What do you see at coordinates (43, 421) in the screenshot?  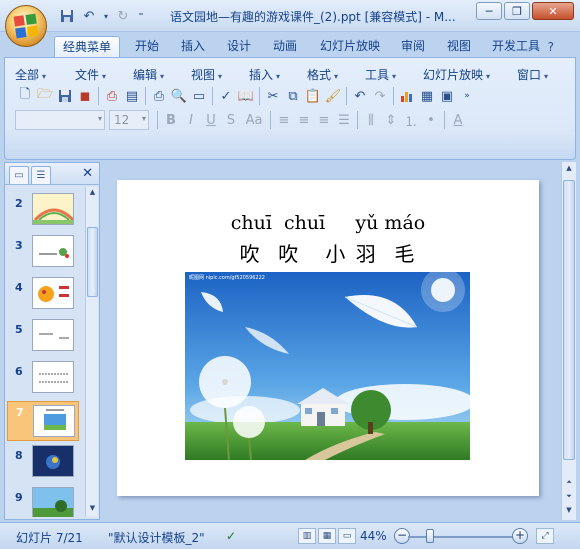 I see `thumbnail-item-selected: 7` at bounding box center [43, 421].